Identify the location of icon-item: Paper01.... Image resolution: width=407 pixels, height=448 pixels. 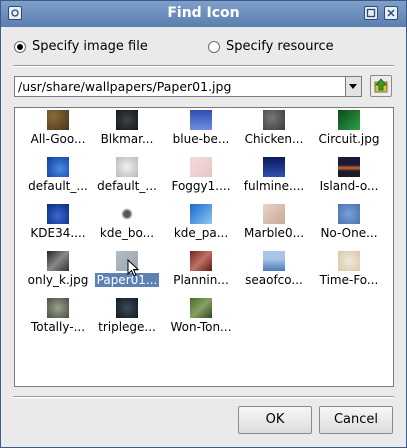
(127, 274).